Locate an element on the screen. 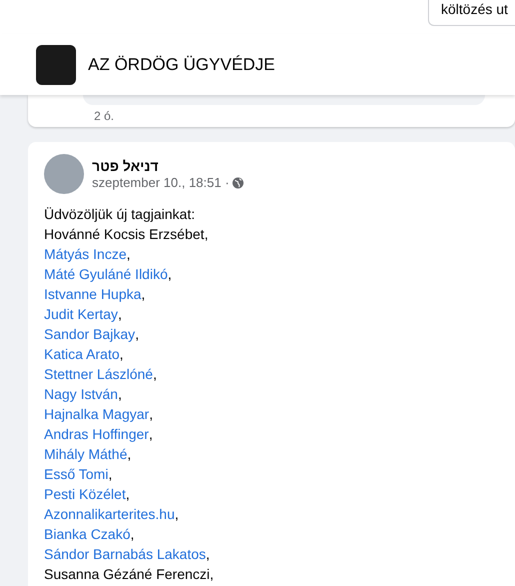 The image size is (515, 586). post-text: Üdvözöljük új tagjainkat: is located at coordinates (119, 214).